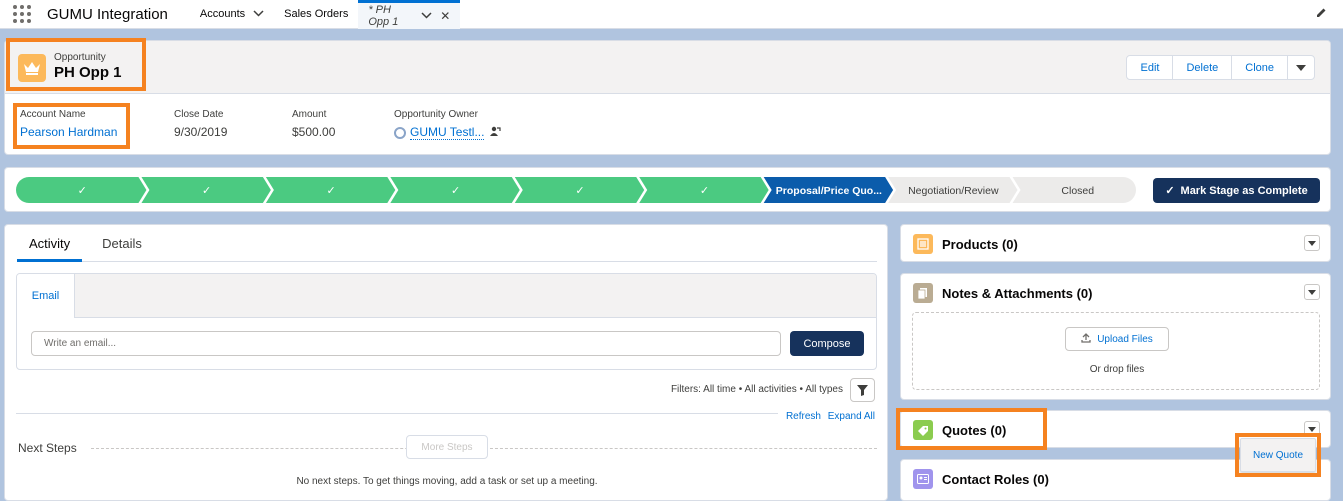 The image size is (1343, 501). I want to click on nav-tab-accounts: Accounts, so click(232, 14).